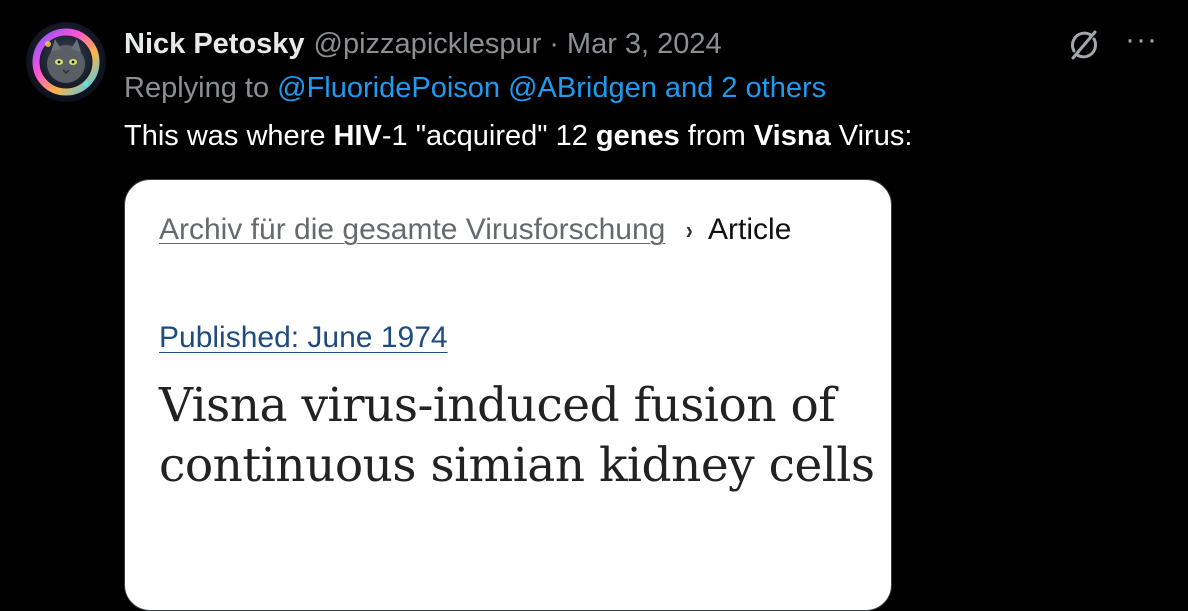  What do you see at coordinates (488, 135) in the screenshot?
I see `tweet-text-part: -1 "acquired" 12` at bounding box center [488, 135].